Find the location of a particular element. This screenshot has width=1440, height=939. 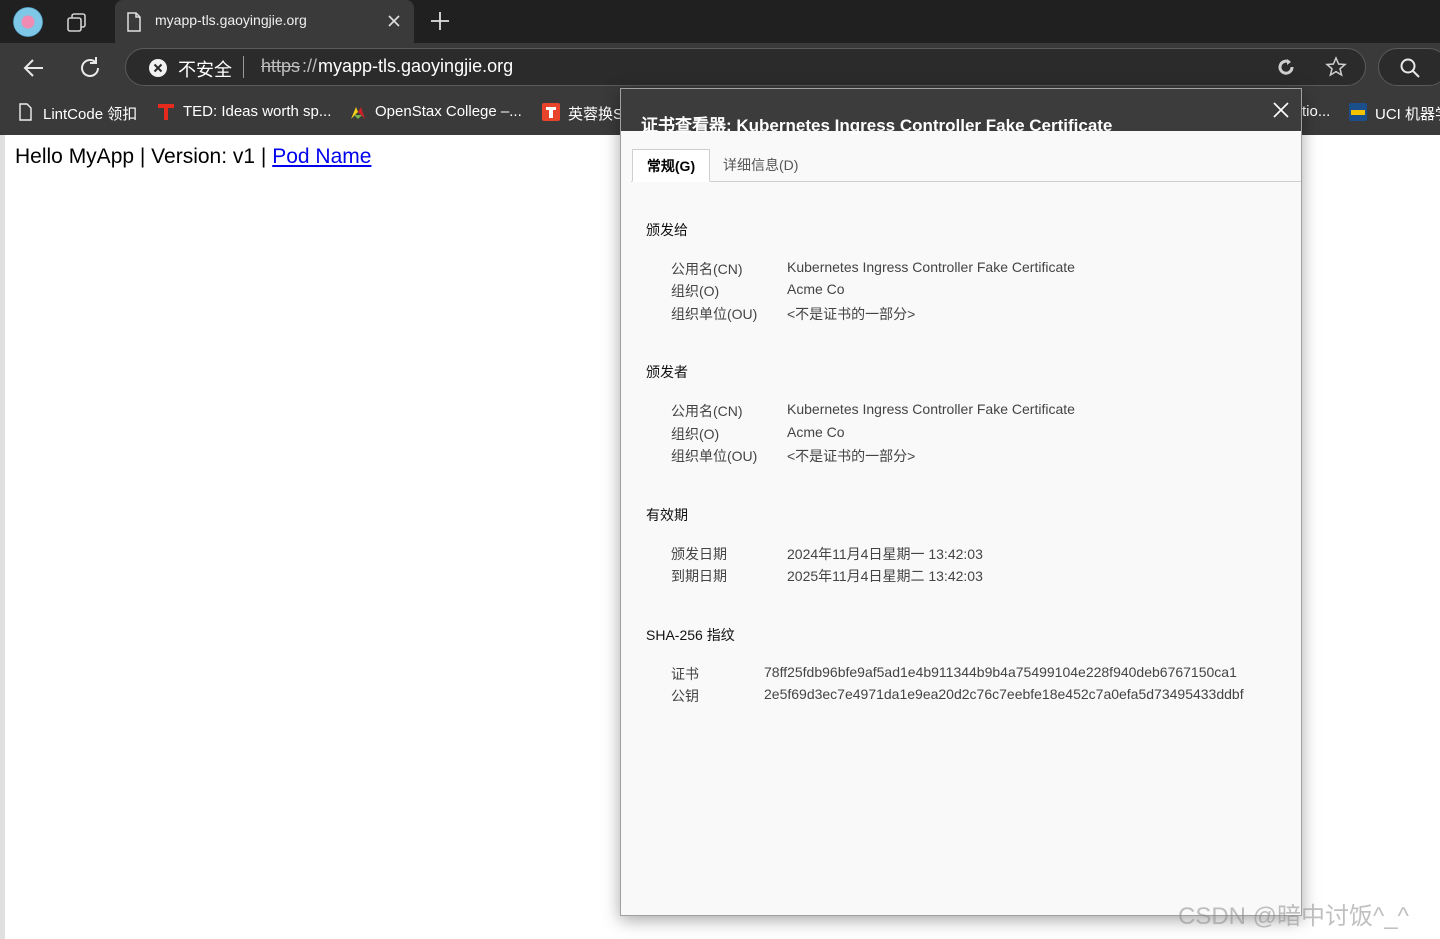

bookmark-label: 英蓉换S is located at coordinates (594, 114).